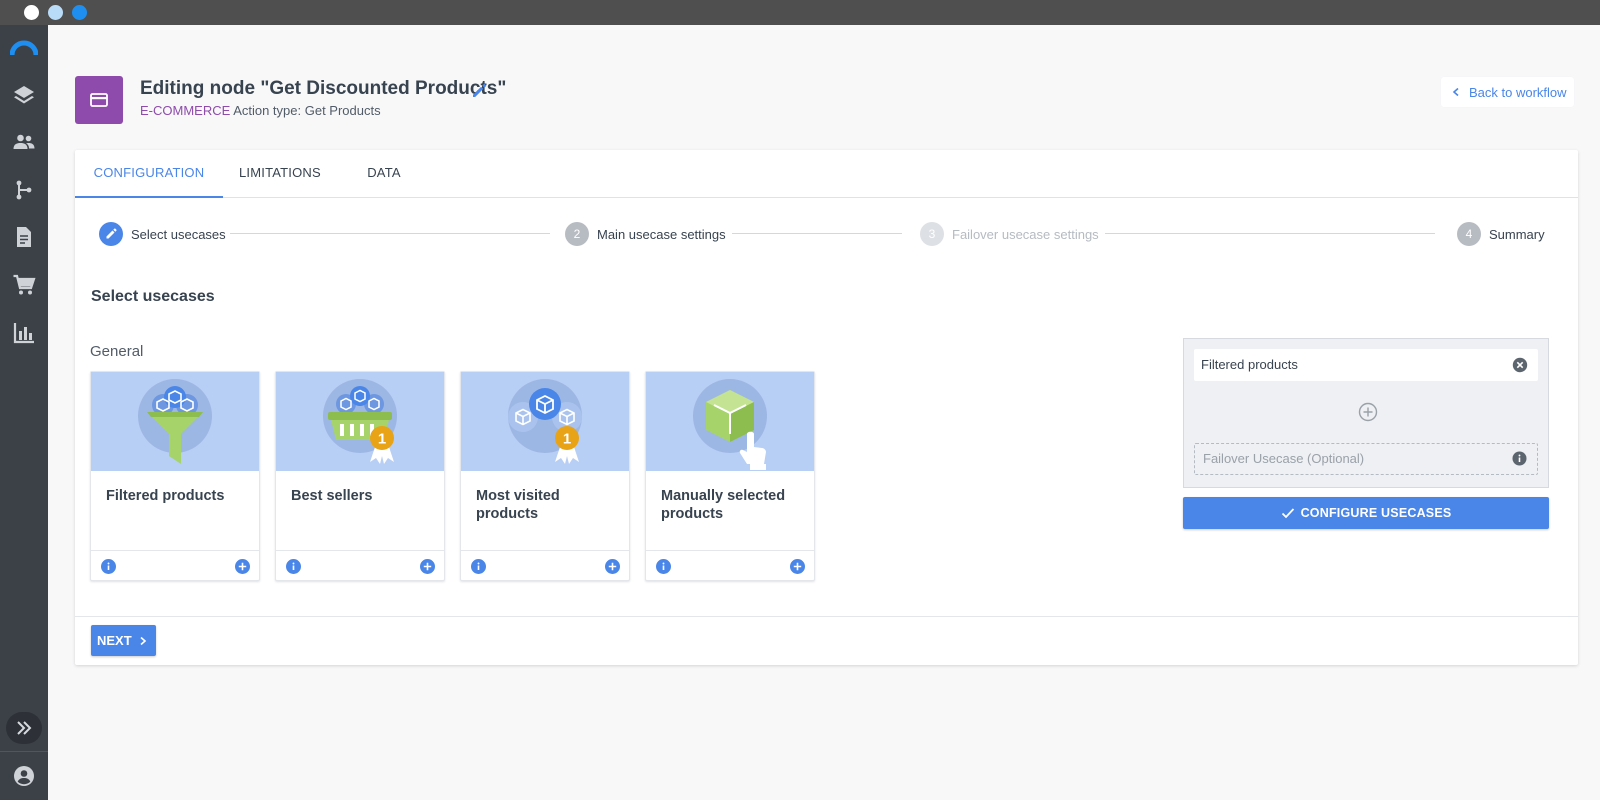 This screenshot has height=800, width=1600. I want to click on window-minimize-button, so click(55, 12).